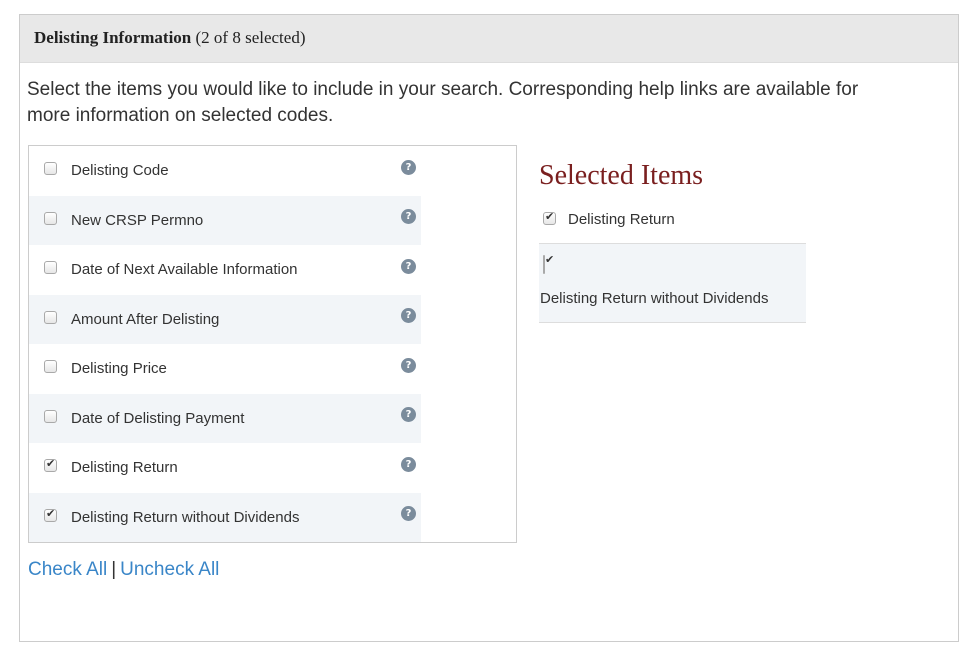 The height and width of the screenshot is (652, 975). What do you see at coordinates (225, 369) in the screenshot?
I see `checklist-row-delisting-price: Delisting Price ?` at bounding box center [225, 369].